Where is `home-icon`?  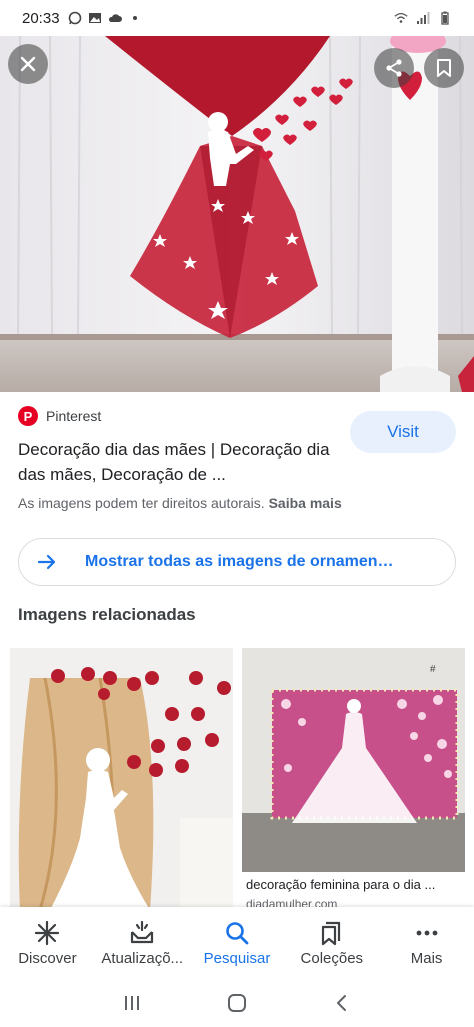
home-icon is located at coordinates (237, 1003).